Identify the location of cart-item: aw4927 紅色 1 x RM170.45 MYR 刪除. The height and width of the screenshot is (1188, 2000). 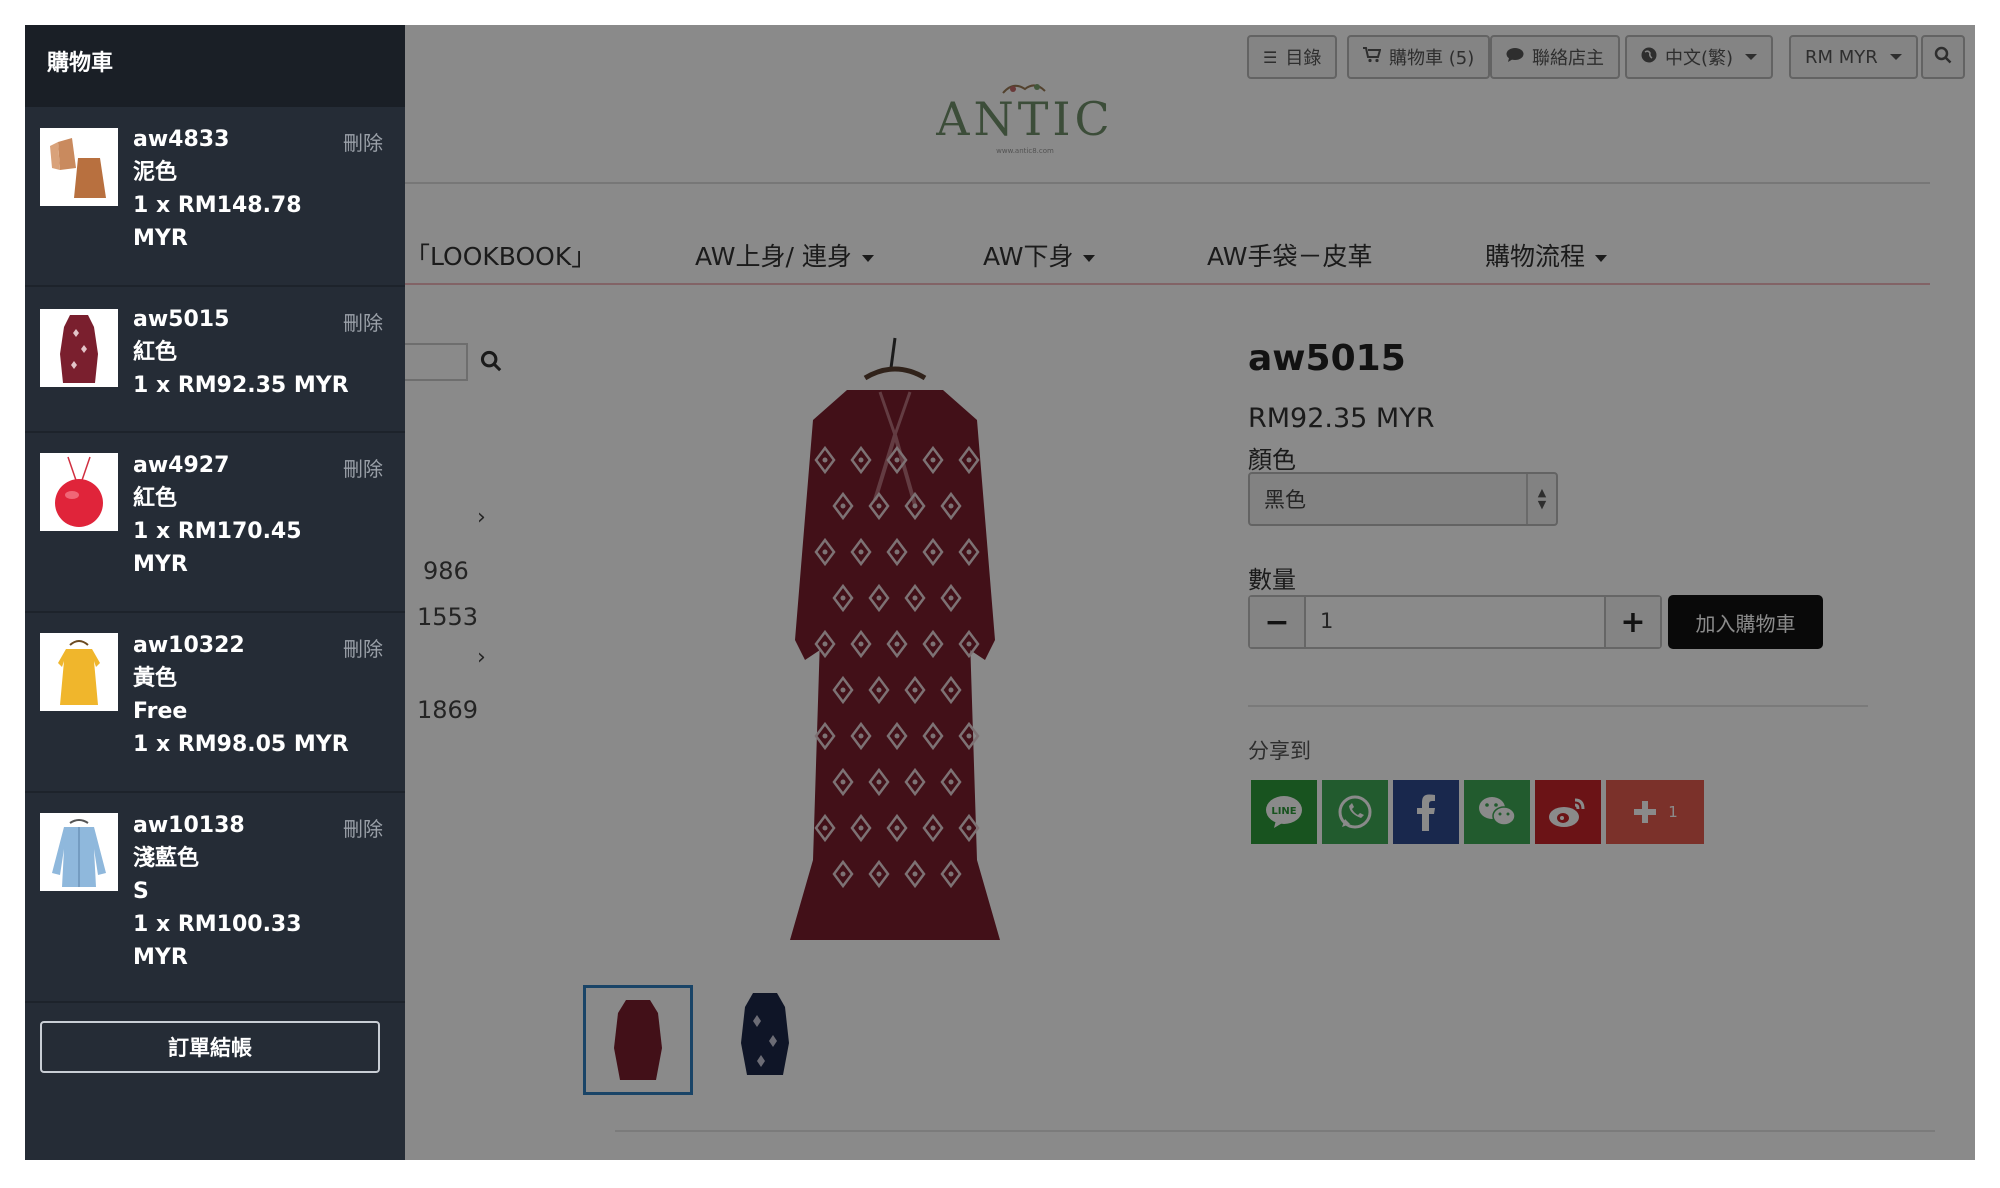
(215, 523).